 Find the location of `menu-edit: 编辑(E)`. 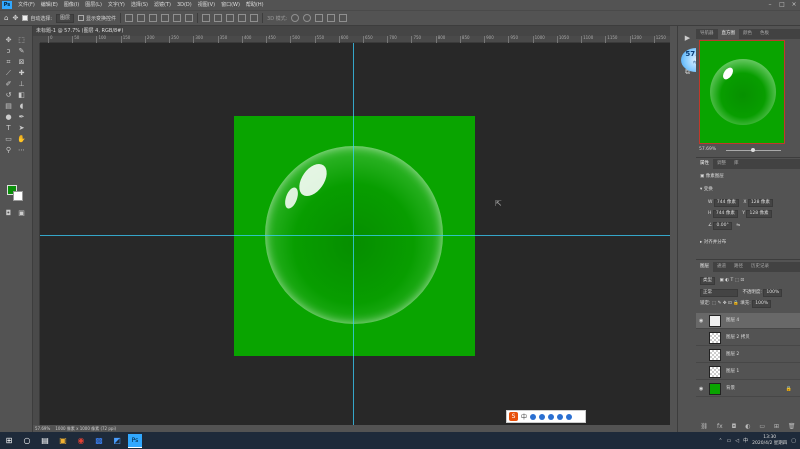

menu-edit: 编辑(E) is located at coordinates (49, 5).